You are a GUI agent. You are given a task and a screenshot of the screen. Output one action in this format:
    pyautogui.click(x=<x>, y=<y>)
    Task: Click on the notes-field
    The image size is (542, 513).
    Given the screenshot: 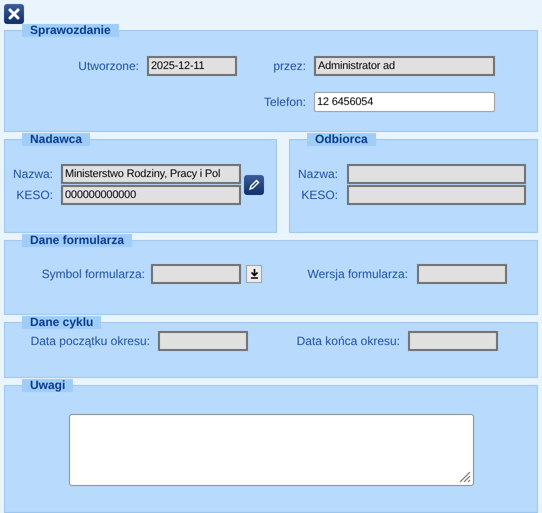 What is the action you would take?
    pyautogui.click(x=271, y=450)
    